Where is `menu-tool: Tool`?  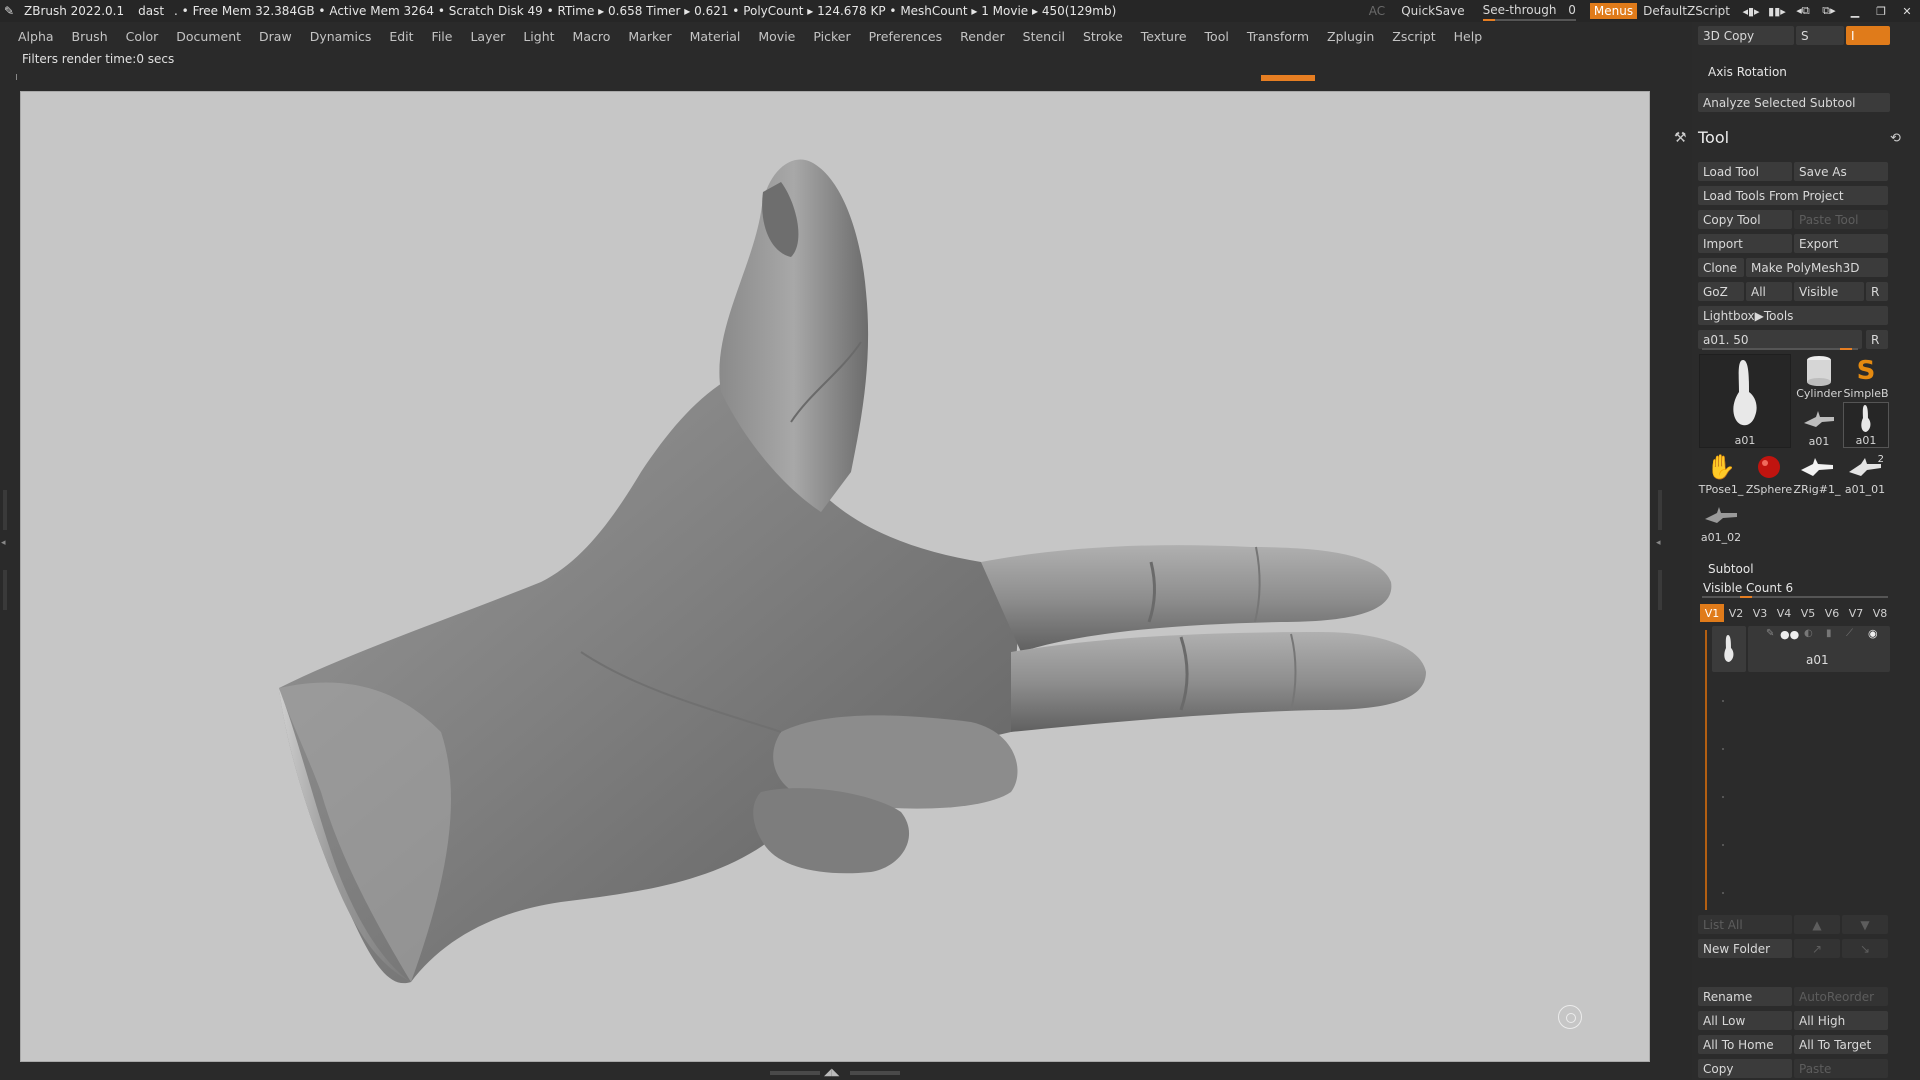 menu-tool: Tool is located at coordinates (1217, 36).